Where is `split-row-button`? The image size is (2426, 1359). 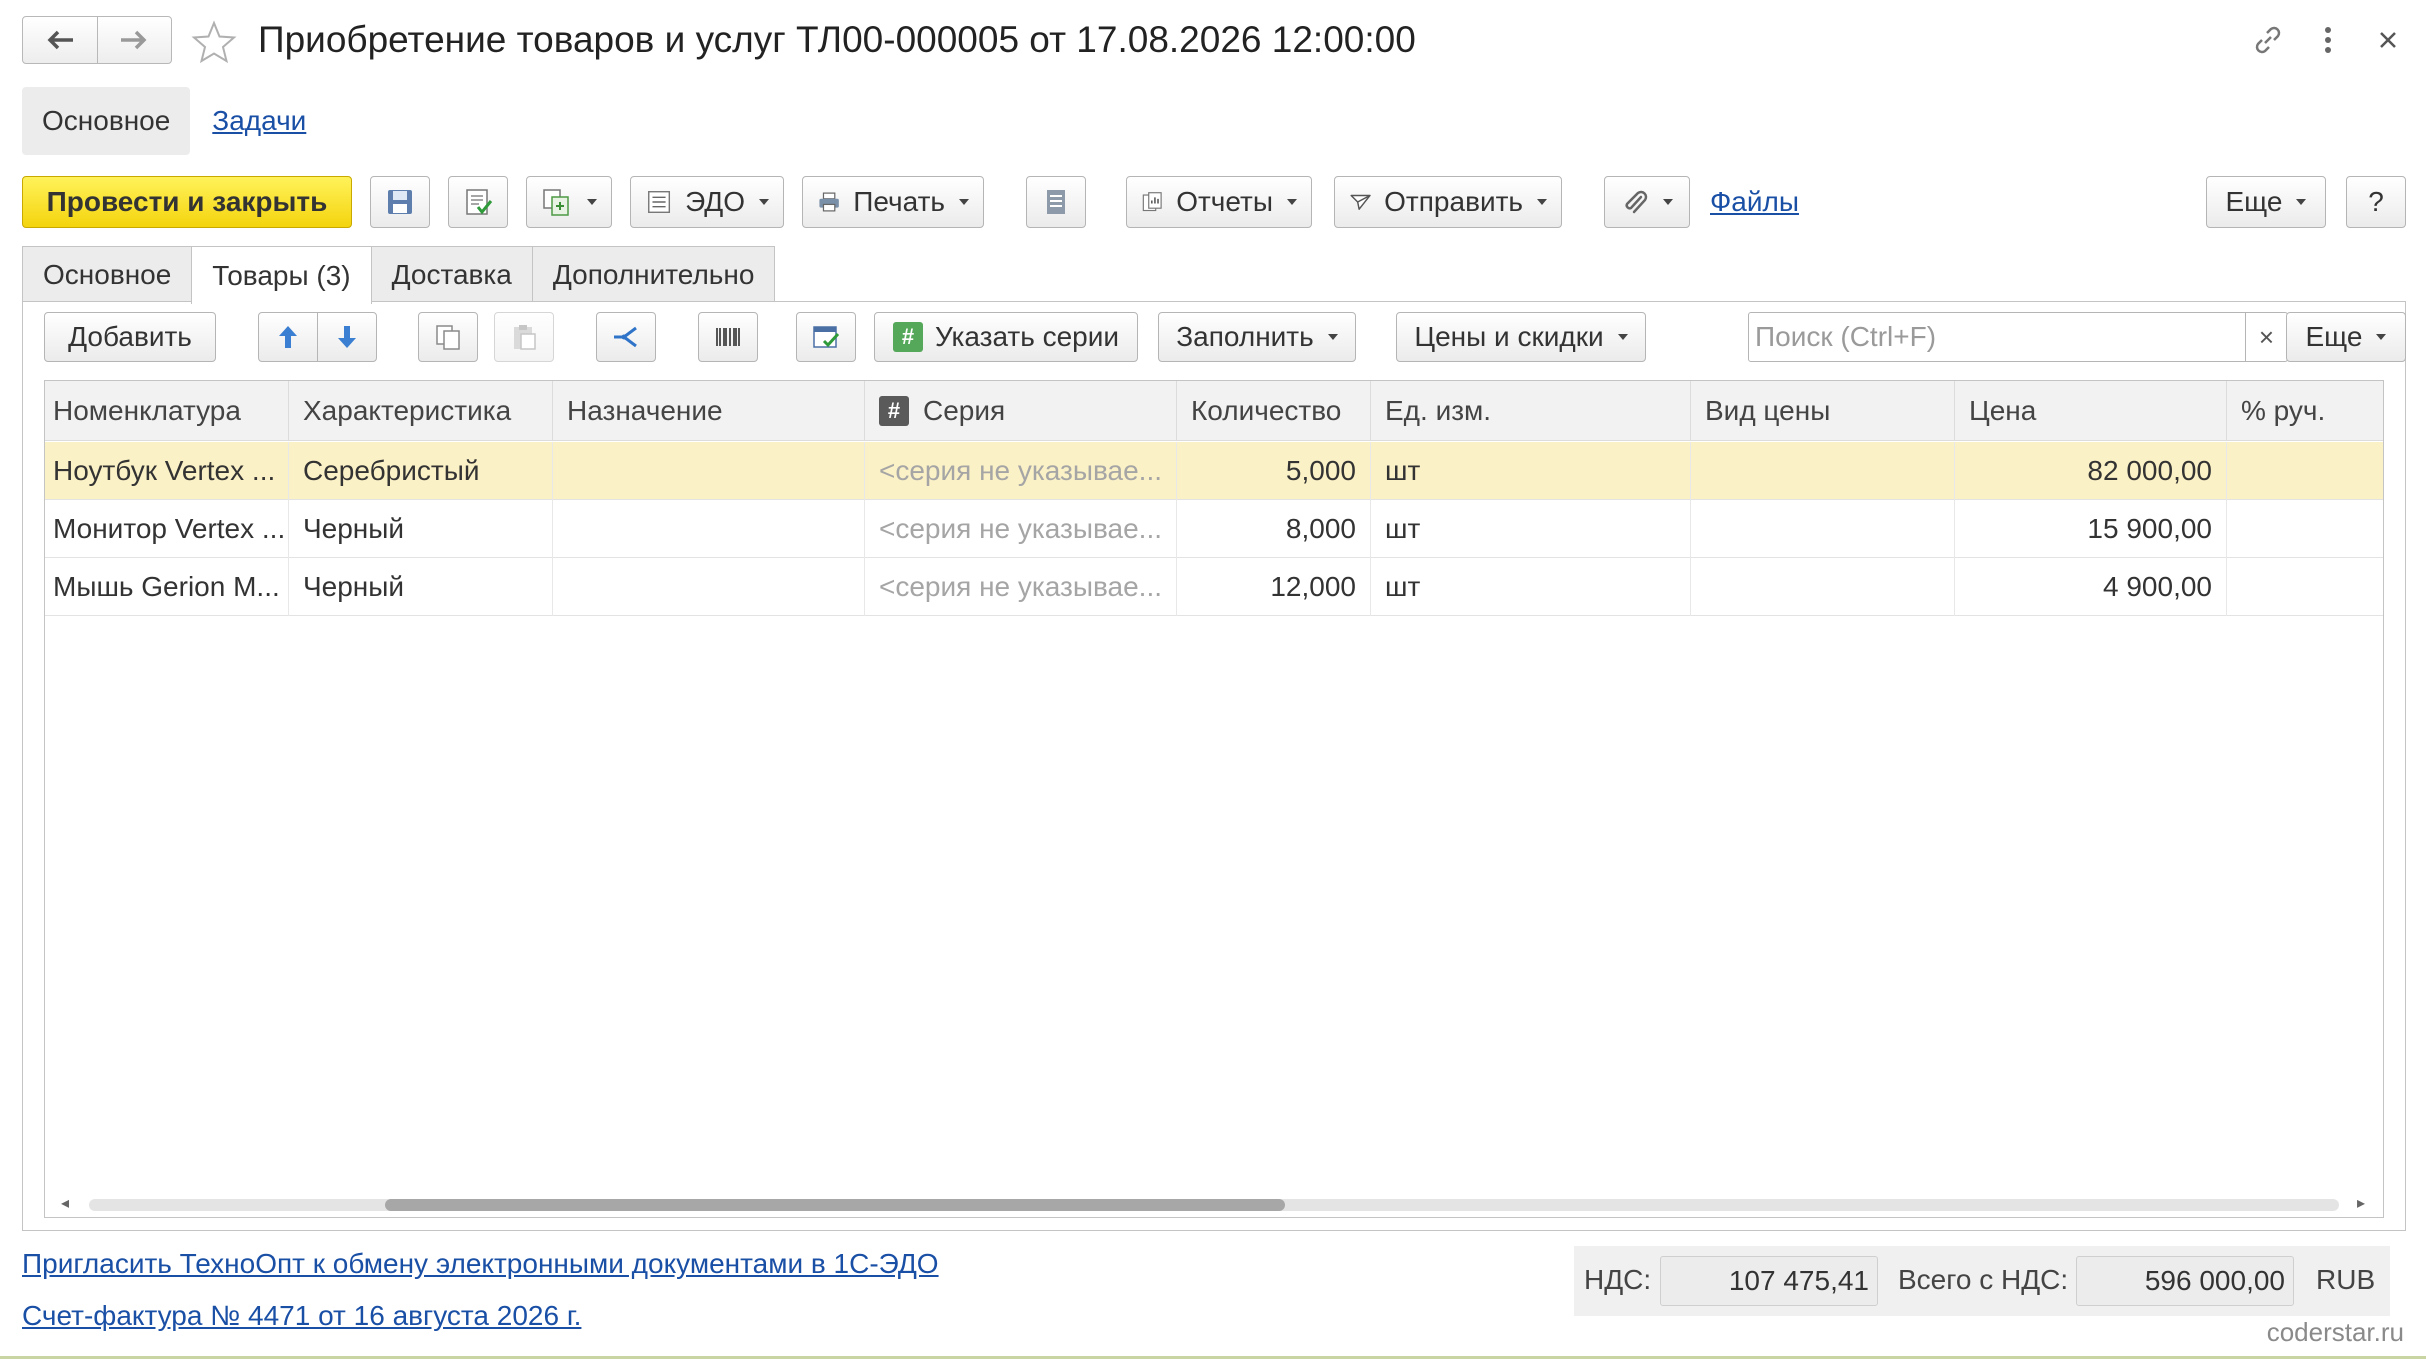
split-row-button is located at coordinates (626, 337).